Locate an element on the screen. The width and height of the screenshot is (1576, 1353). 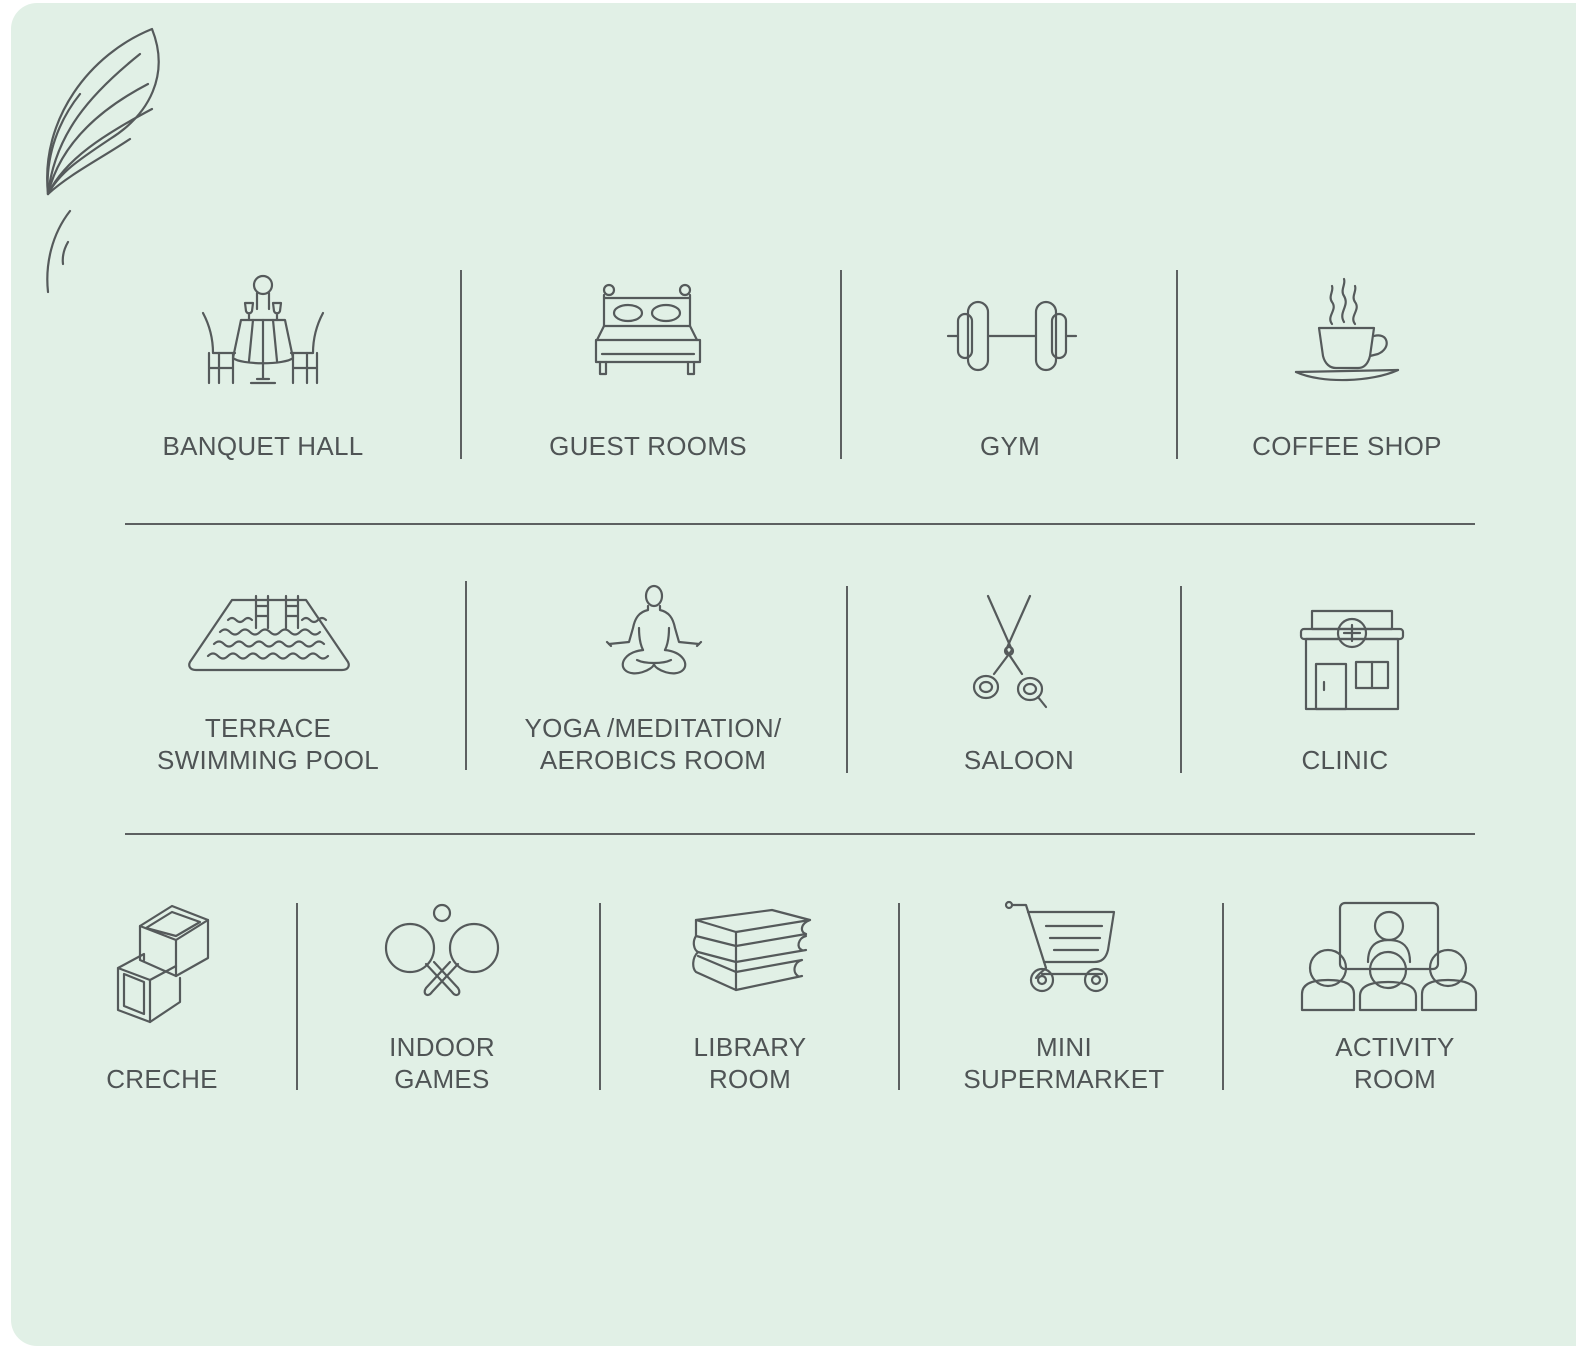
gym-label: GYM is located at coordinates (1010, 446).